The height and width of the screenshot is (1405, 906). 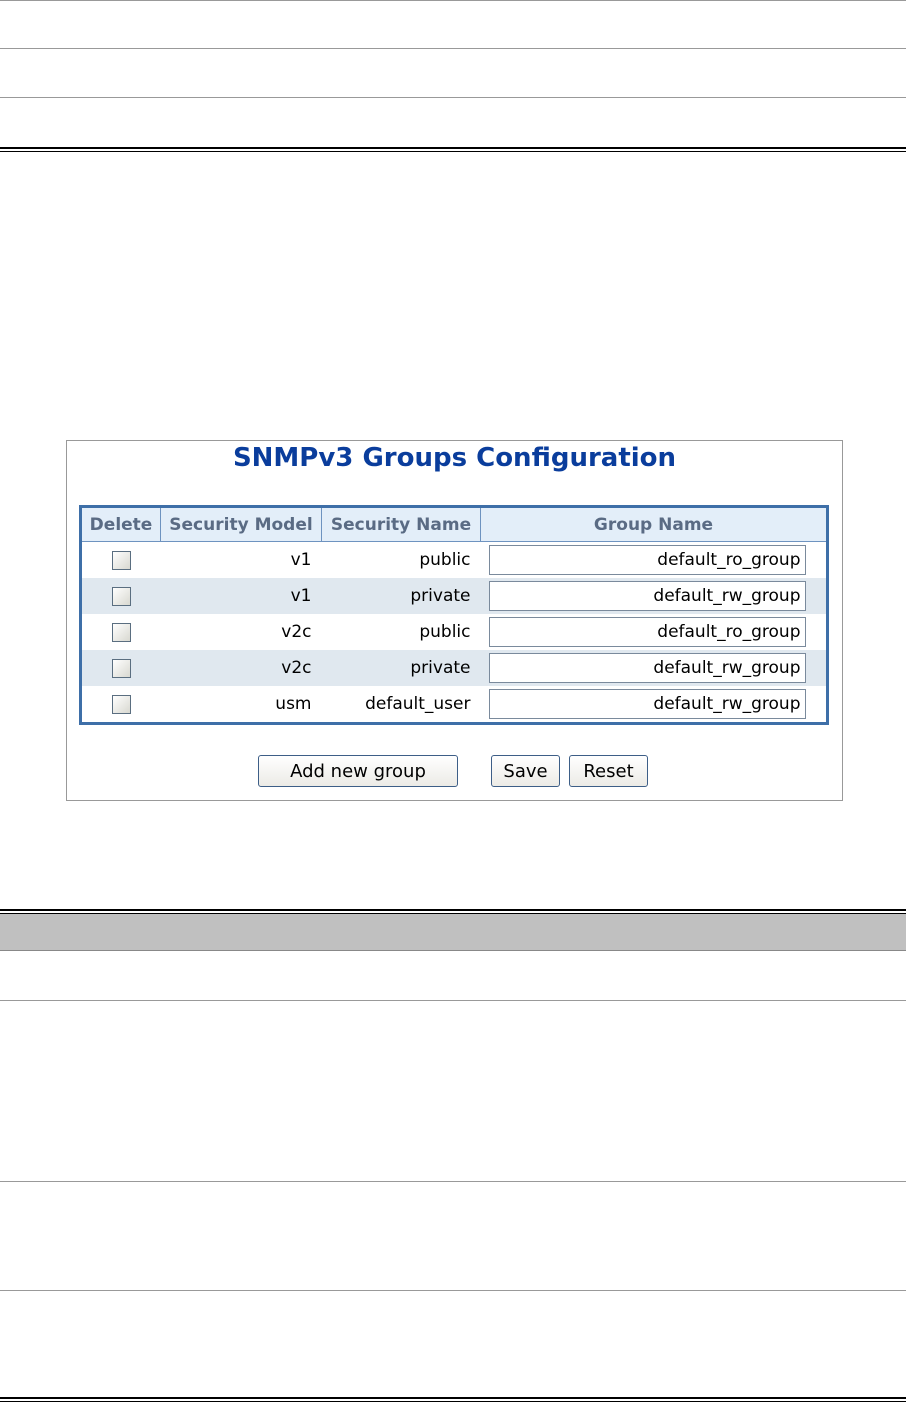 I want to click on col-security-model: Security Model, so click(x=241, y=524).